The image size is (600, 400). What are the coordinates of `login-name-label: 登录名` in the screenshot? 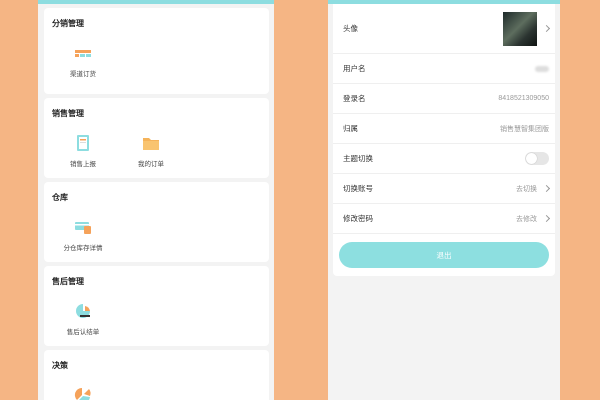 It's located at (354, 98).